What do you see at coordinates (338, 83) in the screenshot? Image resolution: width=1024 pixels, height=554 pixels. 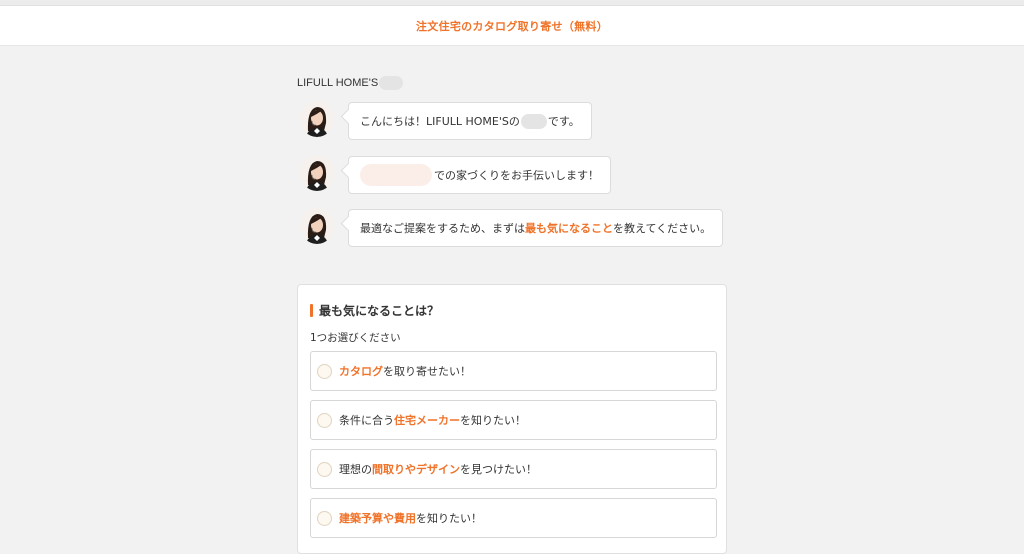 I see `brand-name: LIFULL HOME'S` at bounding box center [338, 83].